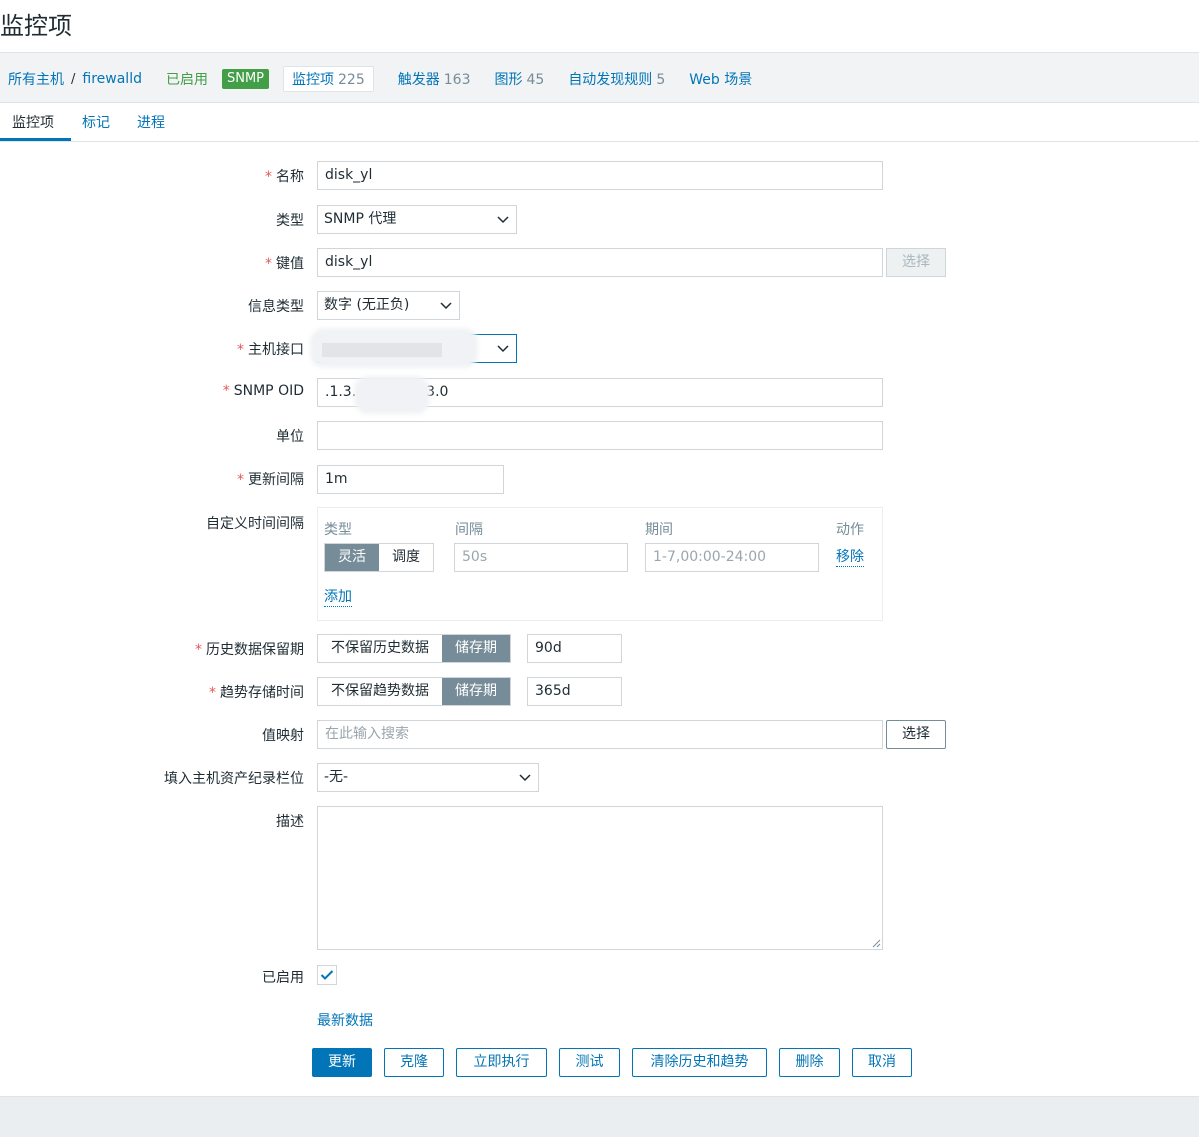 Image resolution: width=1199 pixels, height=1137 pixels. I want to click on ci-remove-link: 移除, so click(850, 558).